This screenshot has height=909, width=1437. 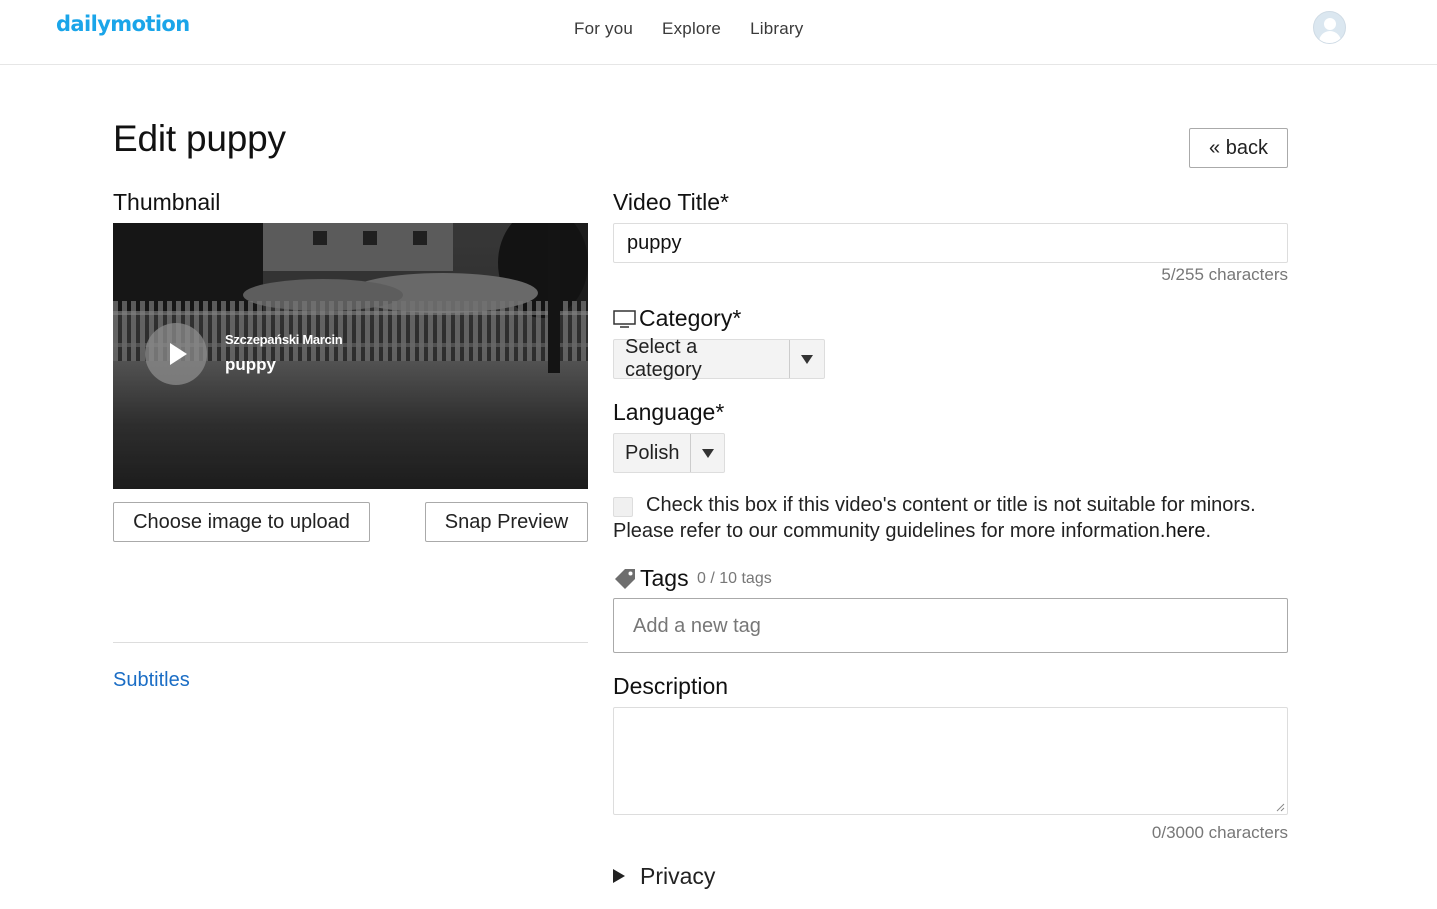 I want to click on language-select: Polish, so click(x=669, y=453).